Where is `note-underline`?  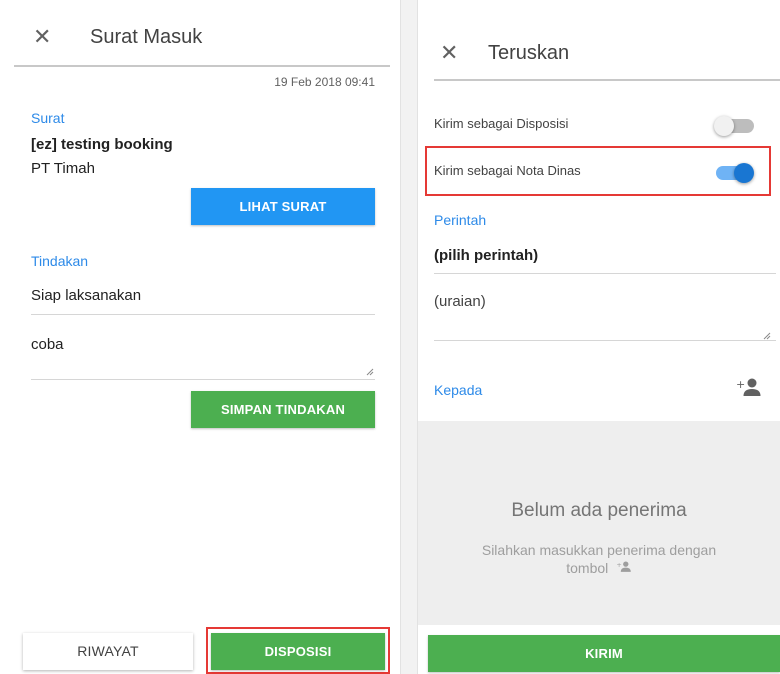
note-underline is located at coordinates (203, 379).